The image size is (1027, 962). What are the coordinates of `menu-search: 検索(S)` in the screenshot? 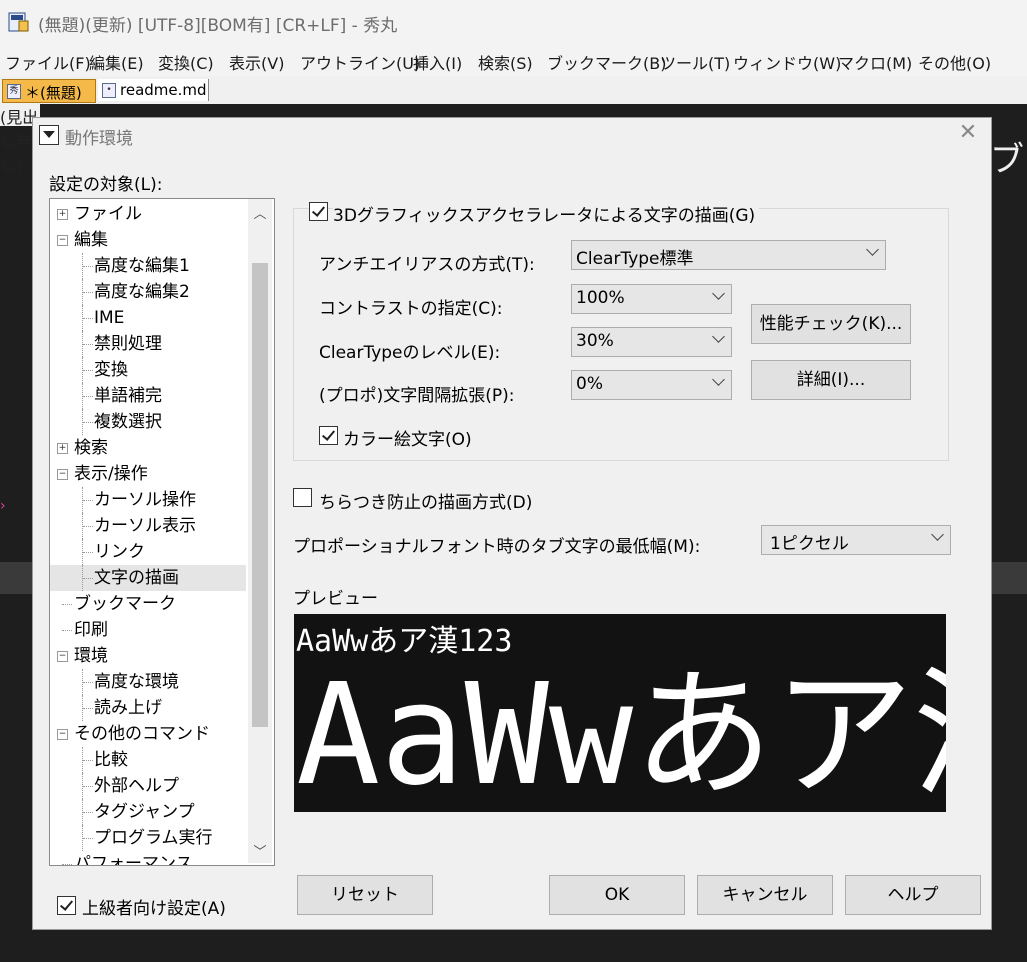 It's located at (505, 62).